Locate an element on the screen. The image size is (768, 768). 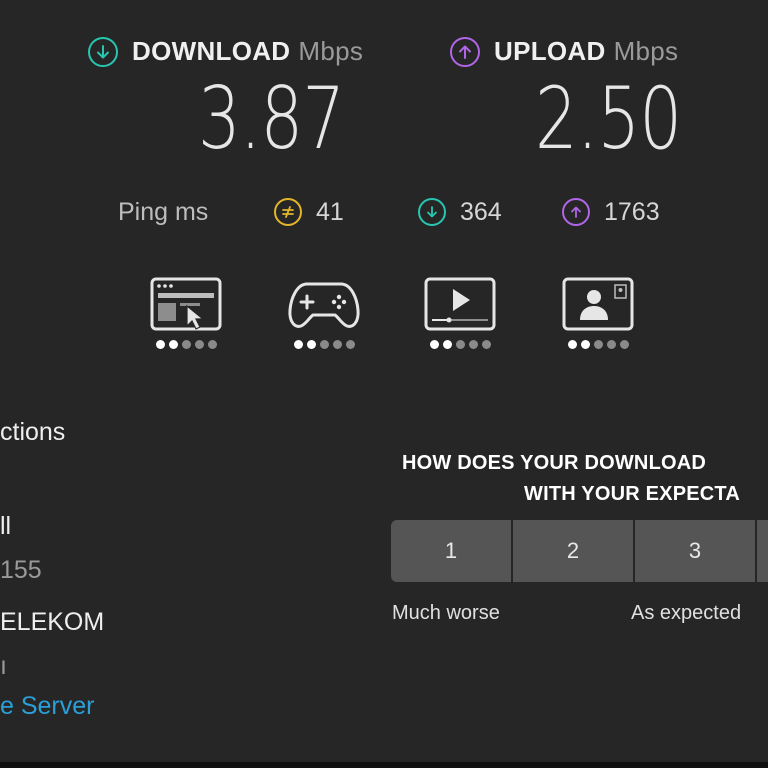
ping-download-value: 364 is located at coordinates (481, 211).